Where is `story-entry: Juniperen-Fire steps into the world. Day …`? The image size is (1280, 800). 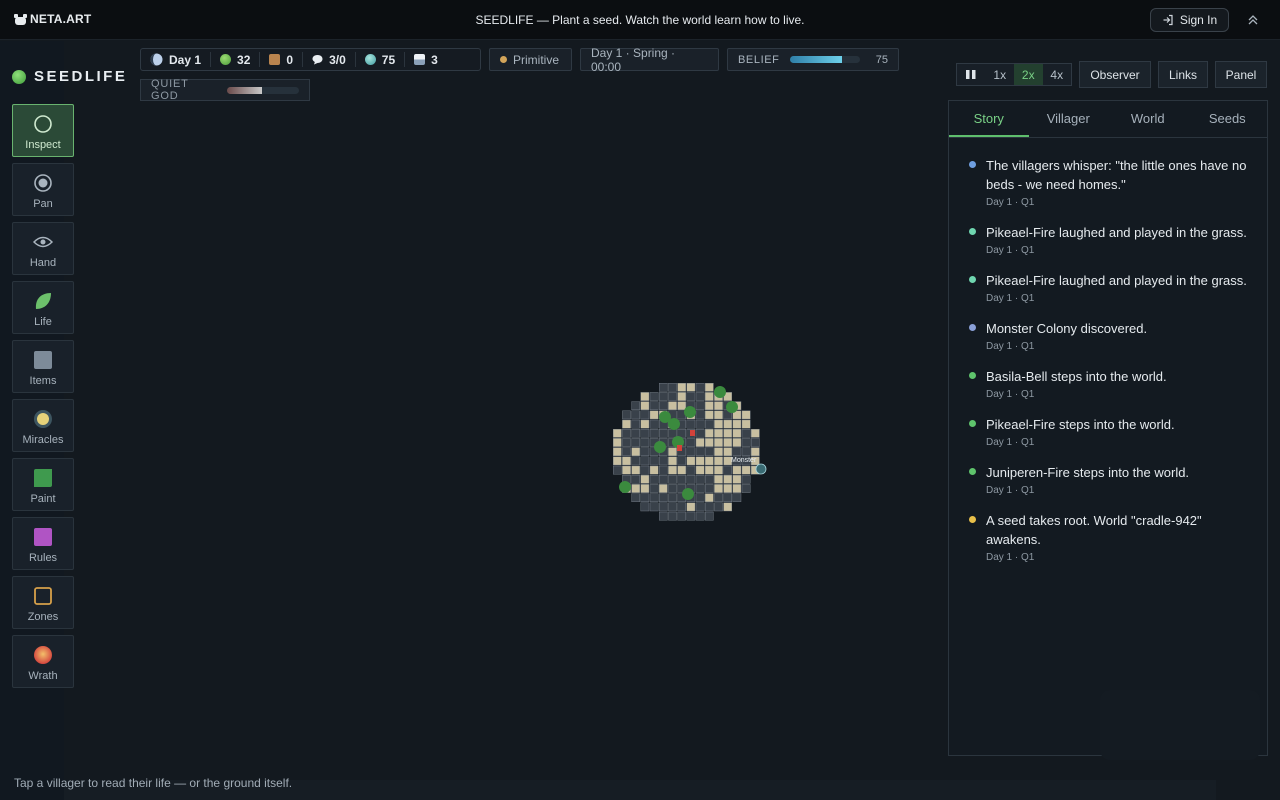
story-entry: Juniperen-Fire steps into the world. Day … is located at coordinates (1108, 479).